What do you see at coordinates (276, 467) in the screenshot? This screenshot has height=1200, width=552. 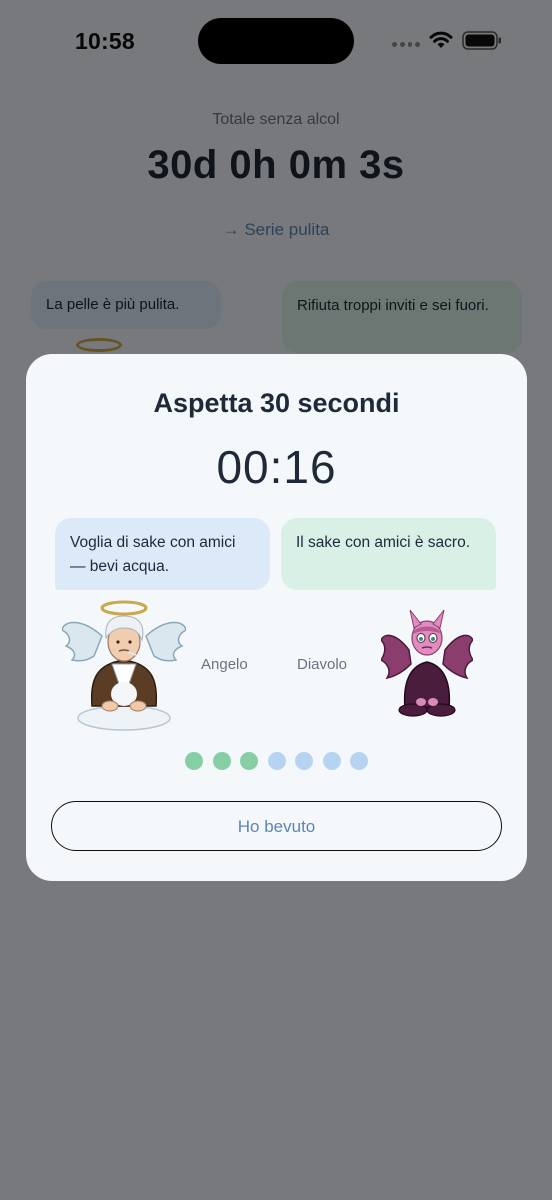 I see `countdown-timer: 00:16` at bounding box center [276, 467].